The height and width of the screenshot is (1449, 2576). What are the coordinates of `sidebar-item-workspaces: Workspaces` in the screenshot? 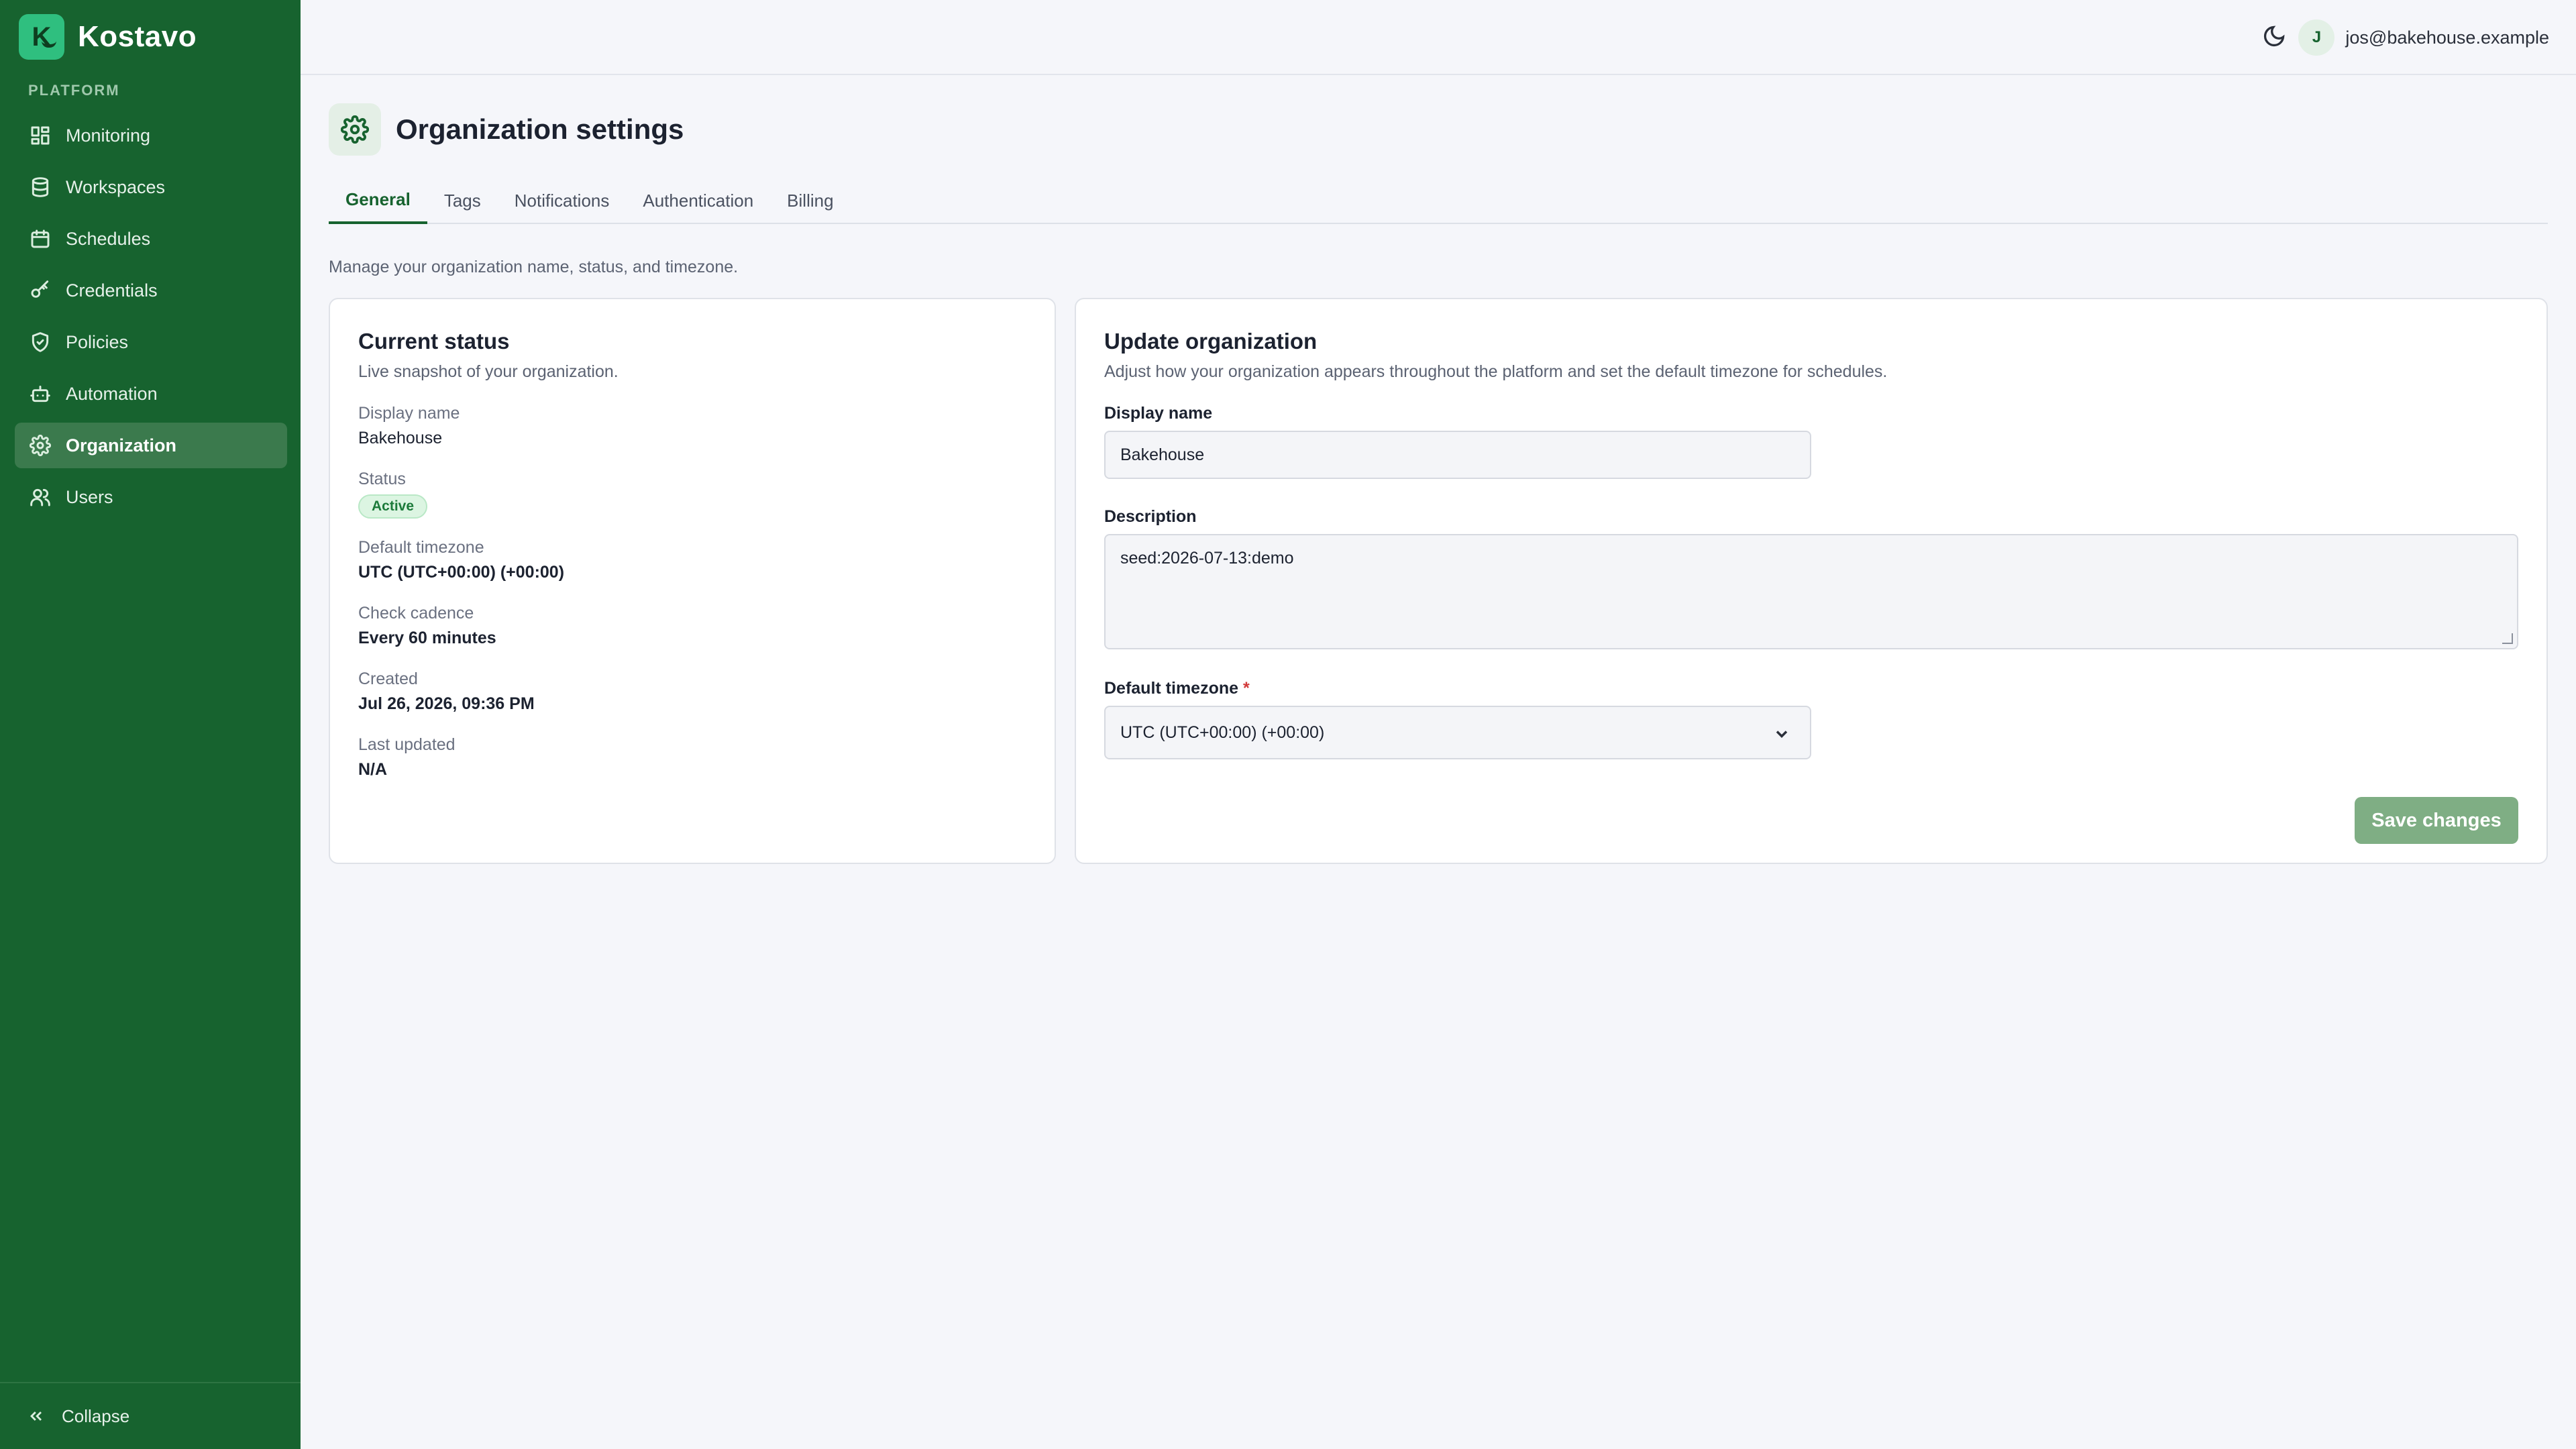 It's located at (151, 187).